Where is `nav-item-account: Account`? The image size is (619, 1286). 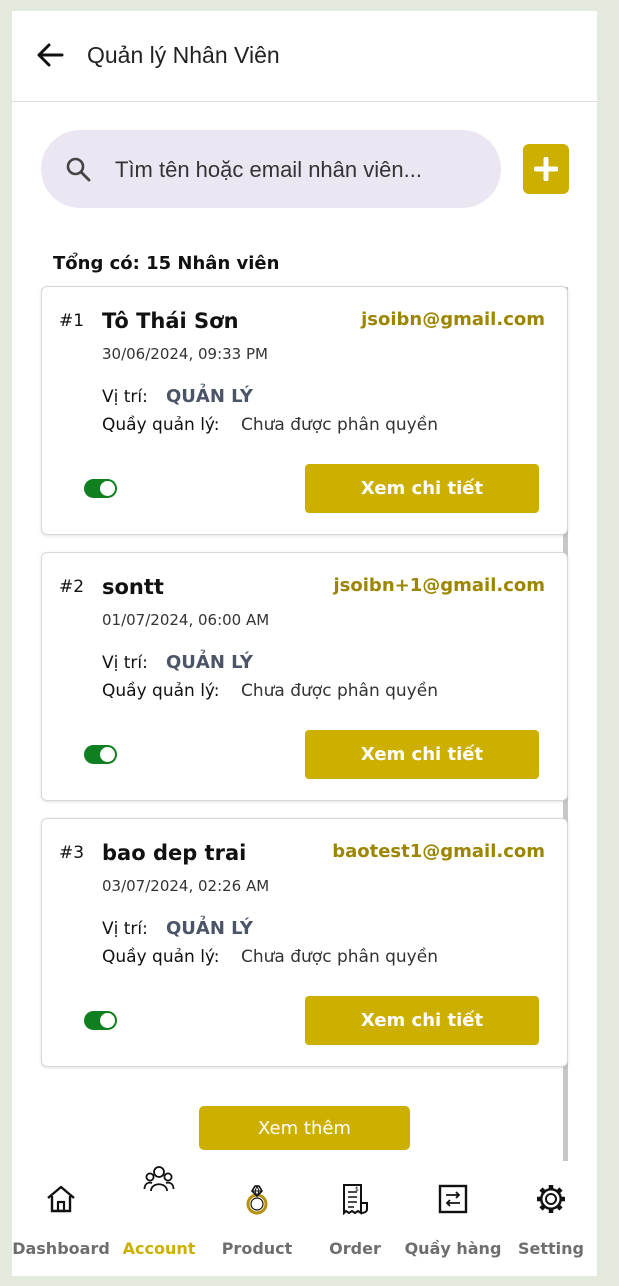
nav-item-account: Account is located at coordinates (159, 1218).